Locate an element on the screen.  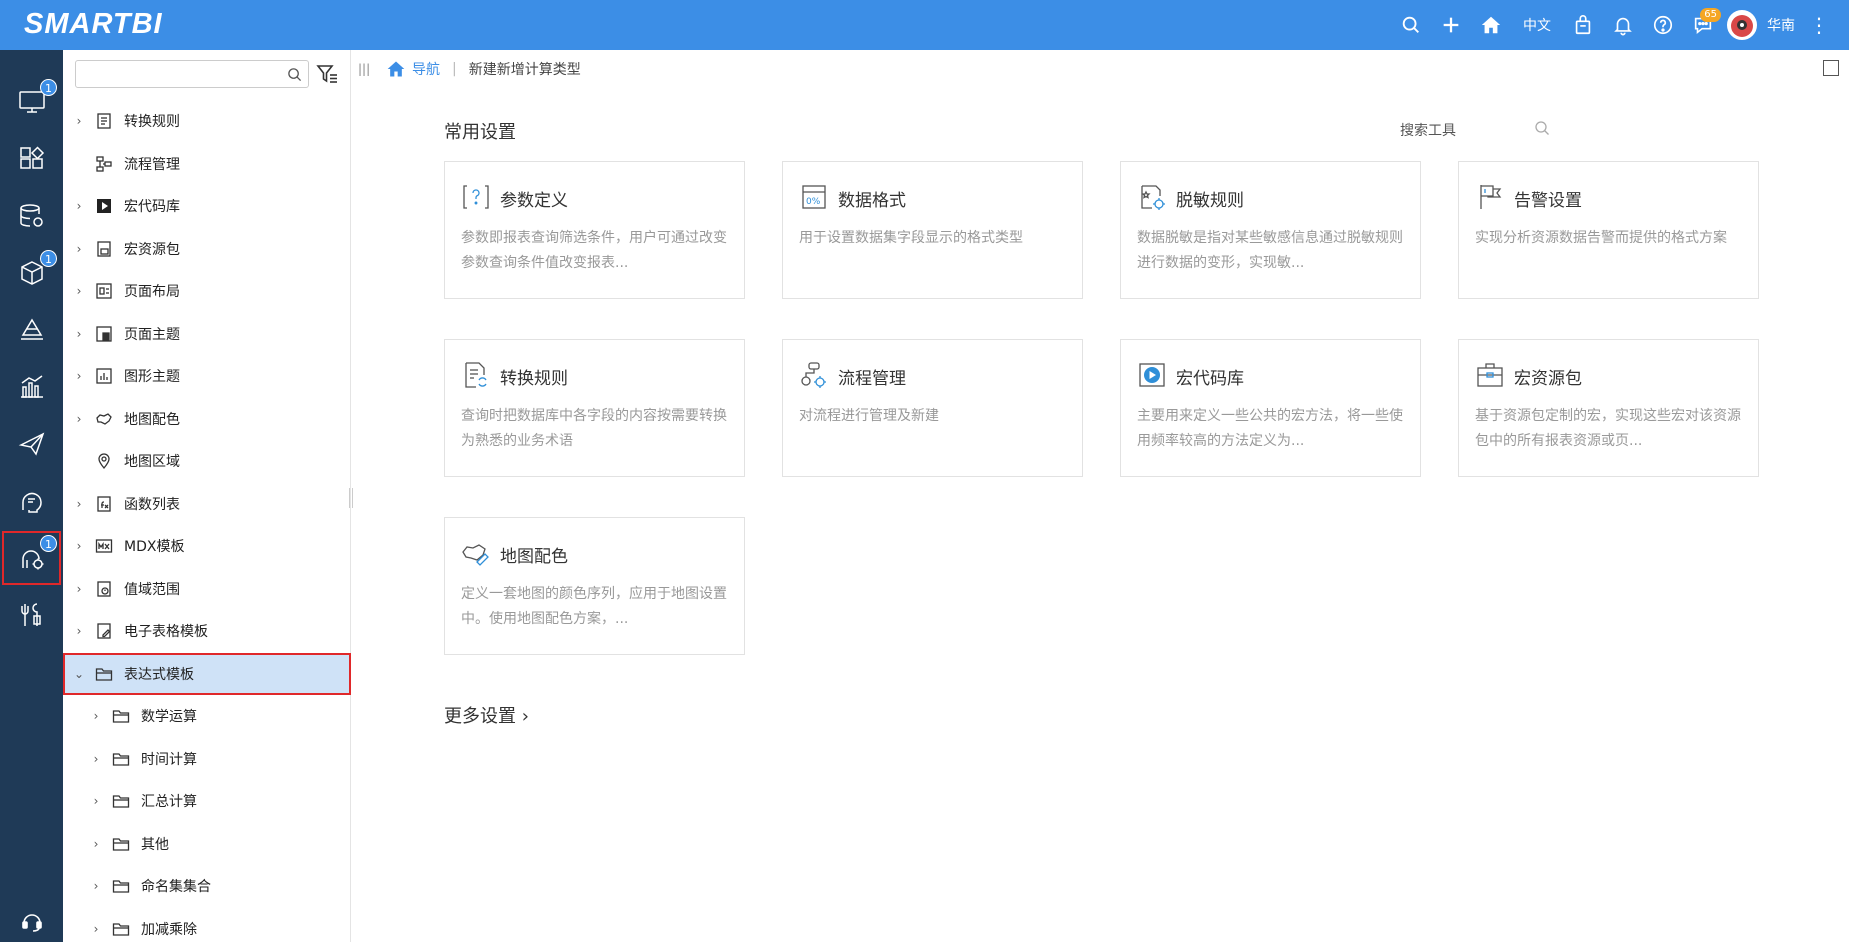
rail-brain-icon is located at coordinates (31, 501).